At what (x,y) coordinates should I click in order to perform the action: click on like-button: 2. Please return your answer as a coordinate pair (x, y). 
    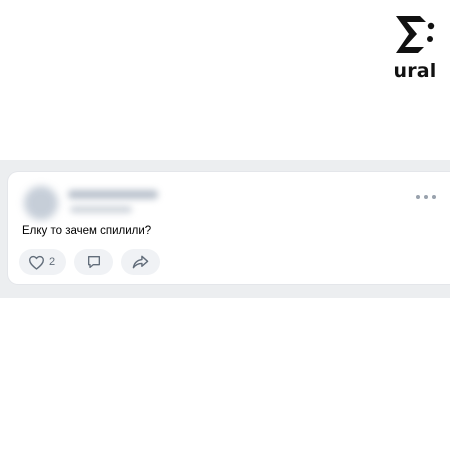
    Looking at the image, I should click on (42, 262).